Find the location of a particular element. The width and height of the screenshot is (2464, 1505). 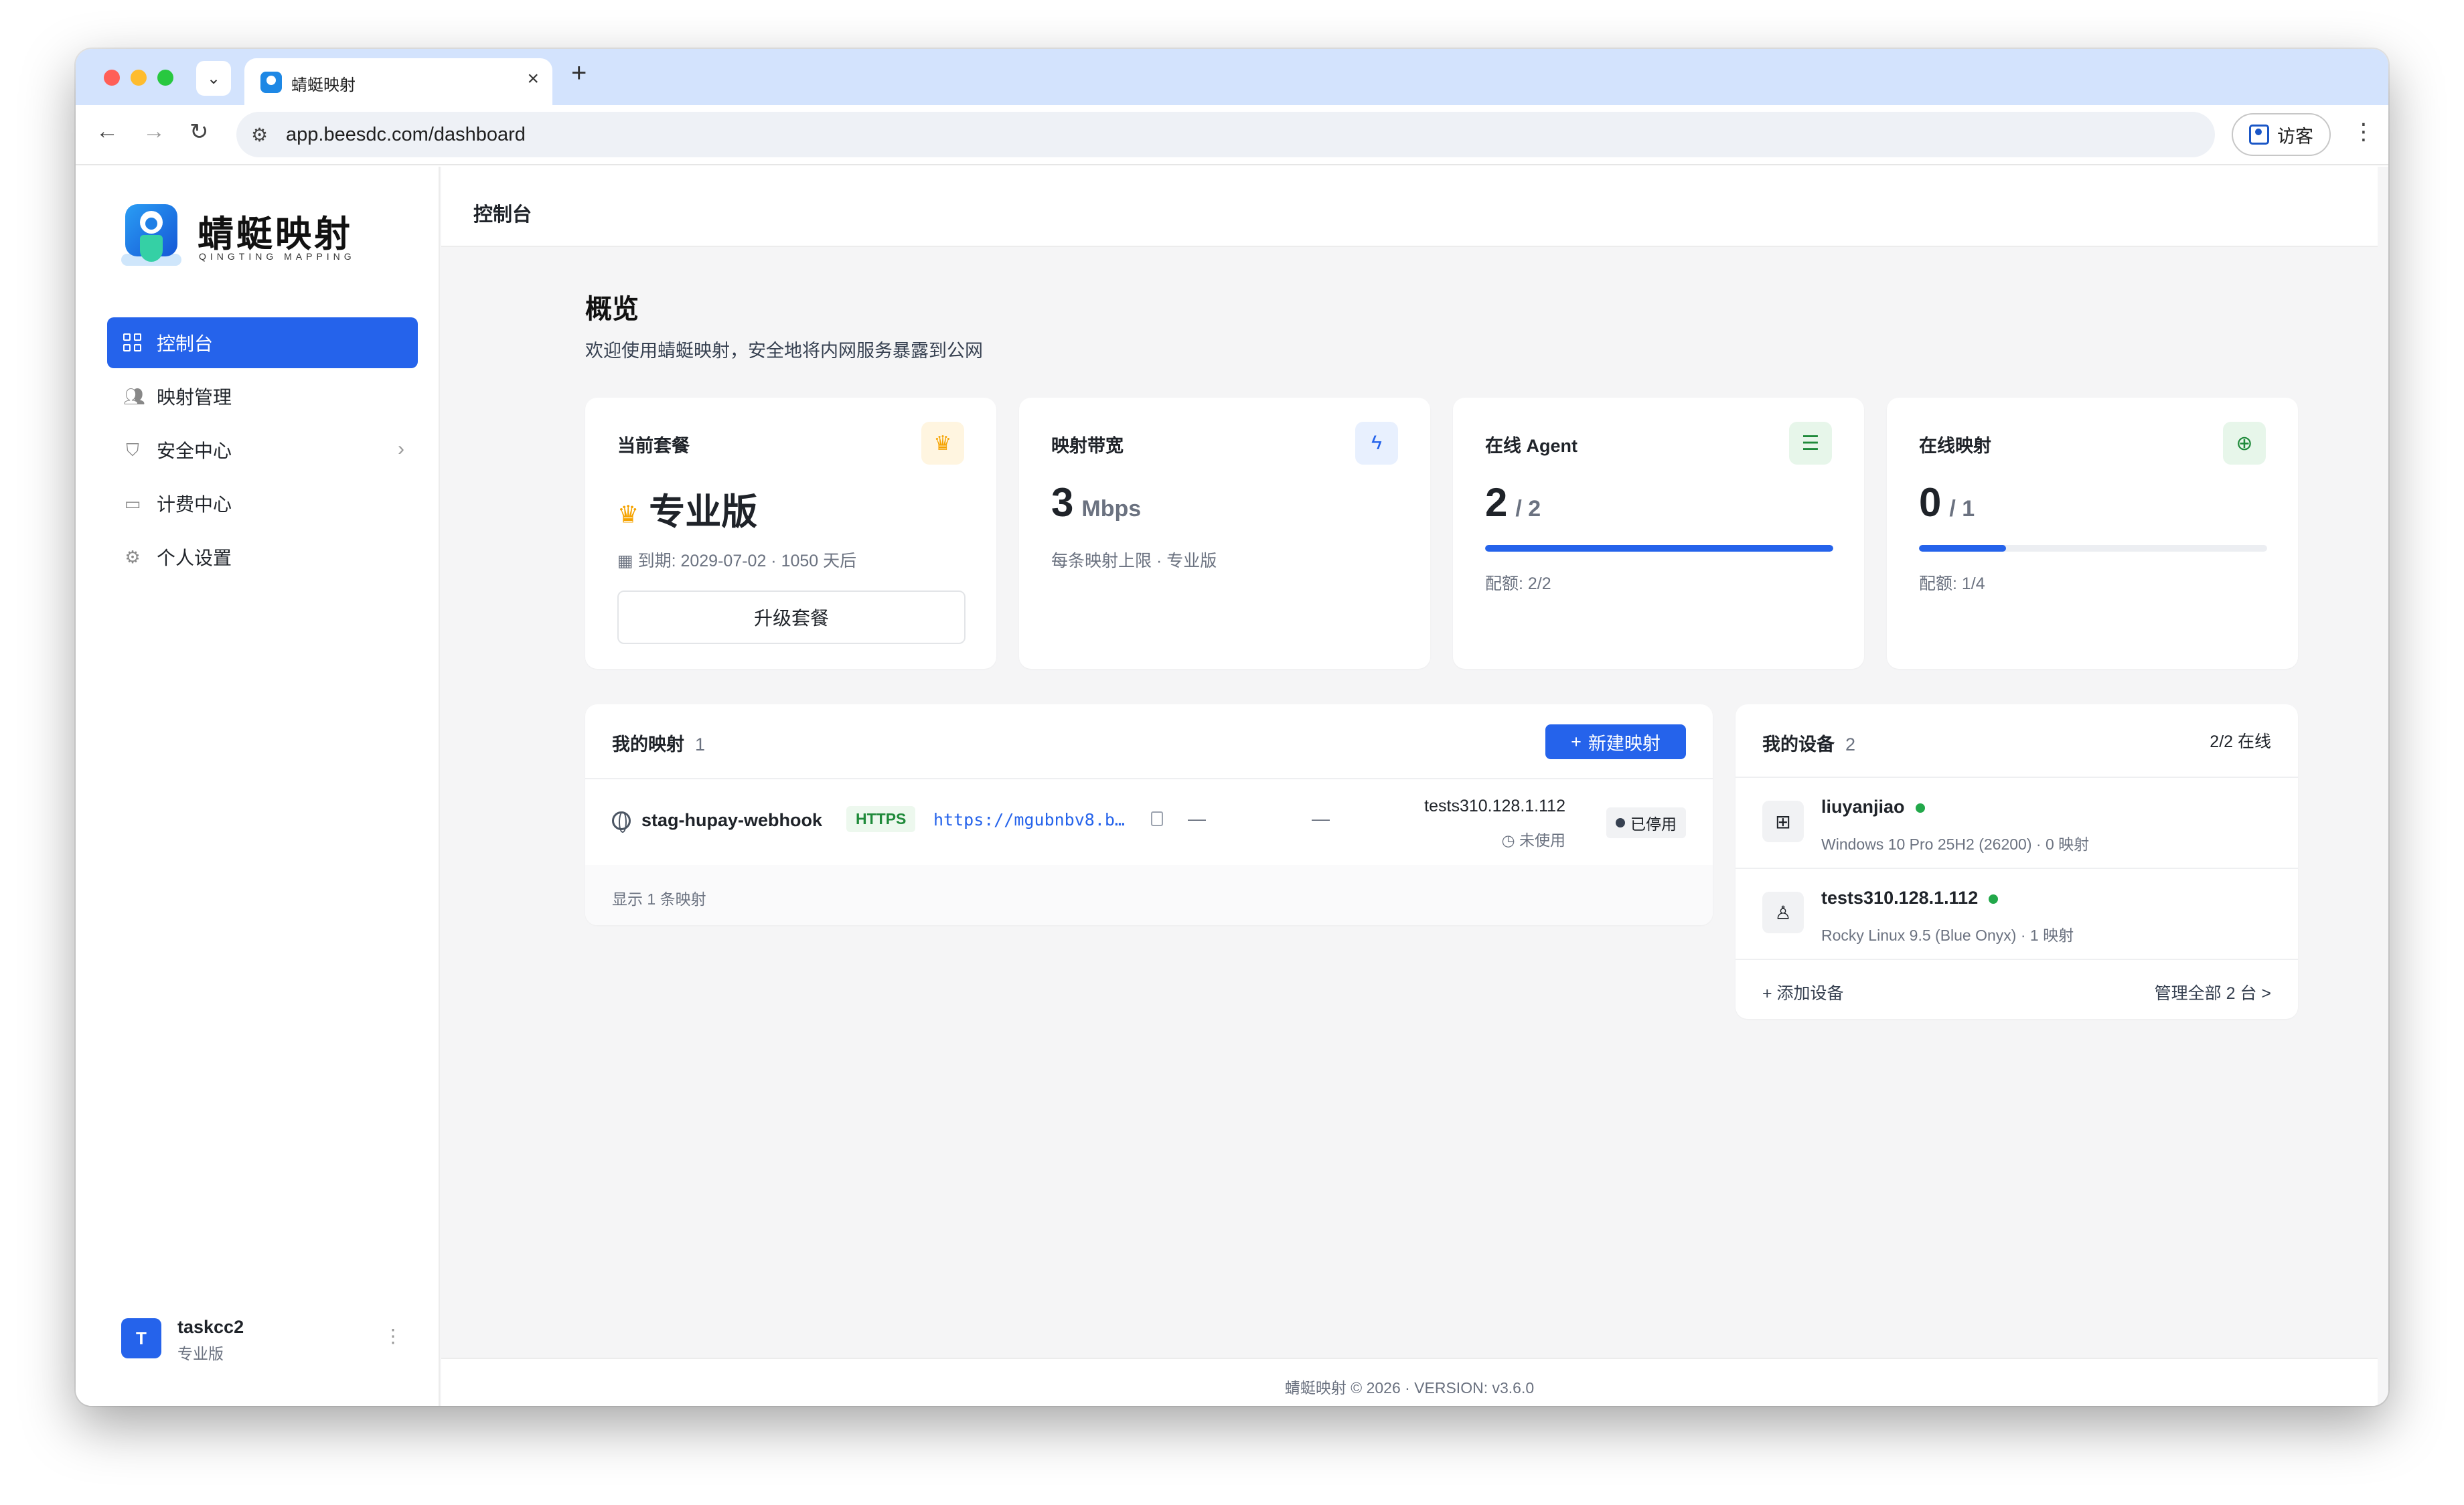

devices-online-count: 2/2 在线 is located at coordinates (2240, 742).